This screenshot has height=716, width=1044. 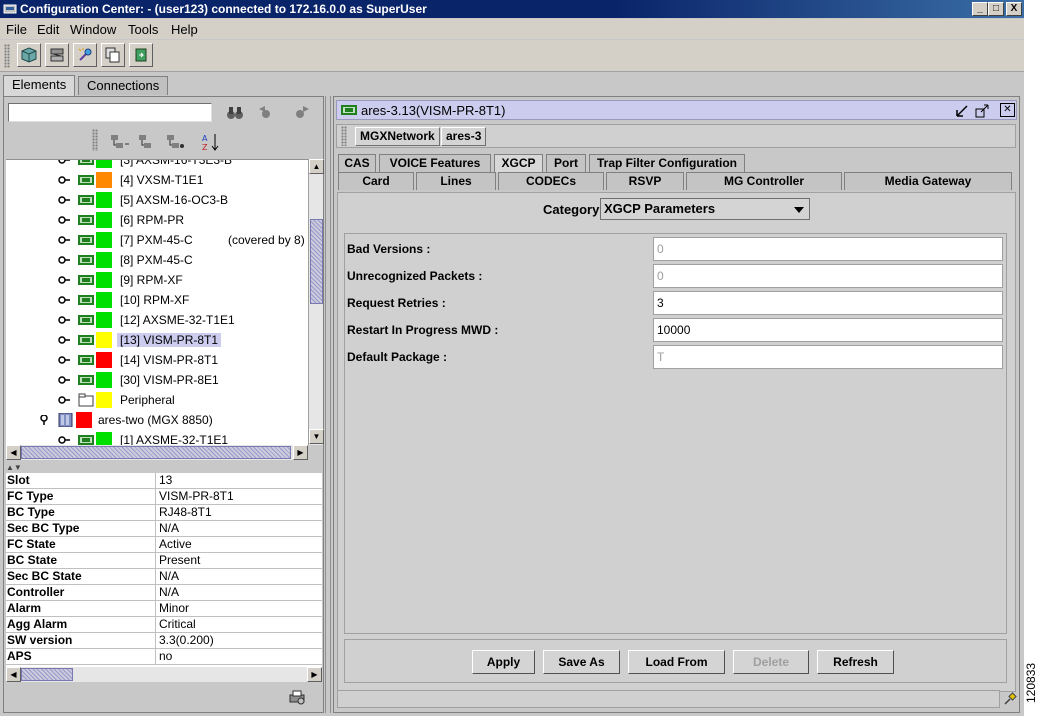 What do you see at coordinates (164, 593) in the screenshot?
I see `property-row: Controller N/A` at bounding box center [164, 593].